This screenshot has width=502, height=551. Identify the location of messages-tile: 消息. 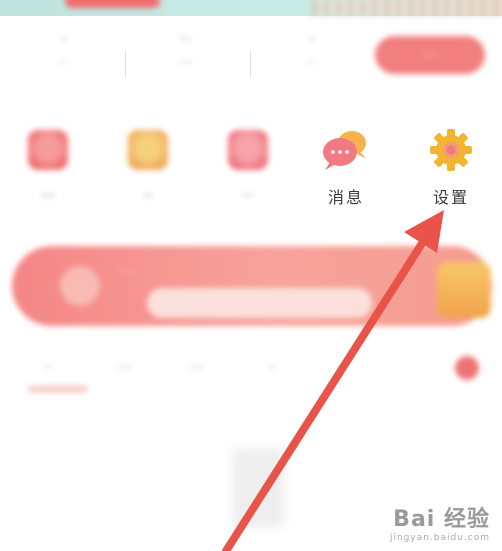
(346, 168).